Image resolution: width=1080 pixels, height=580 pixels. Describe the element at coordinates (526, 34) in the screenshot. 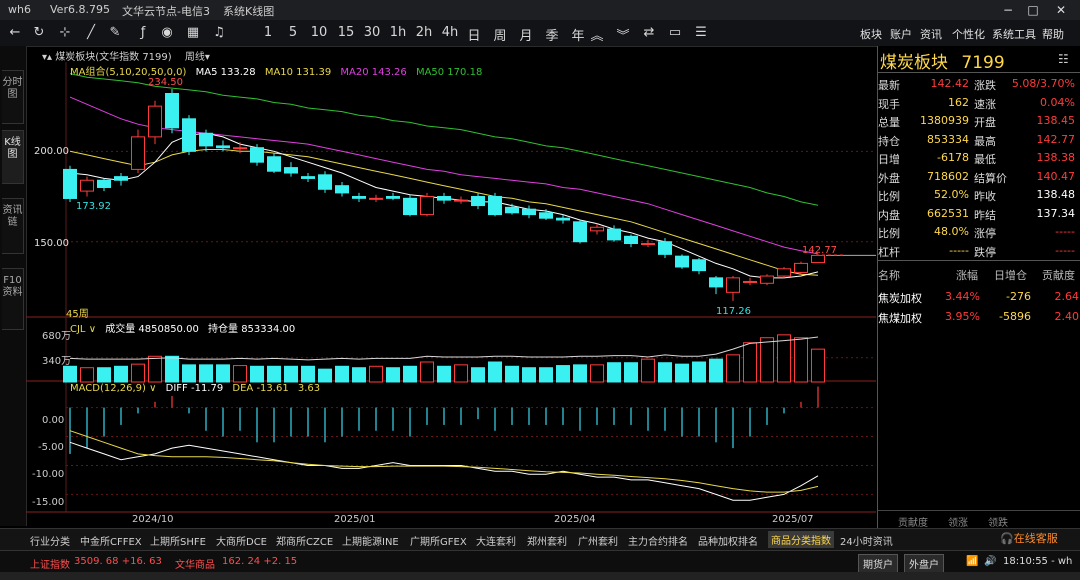

I see `period-10: 月` at that location.